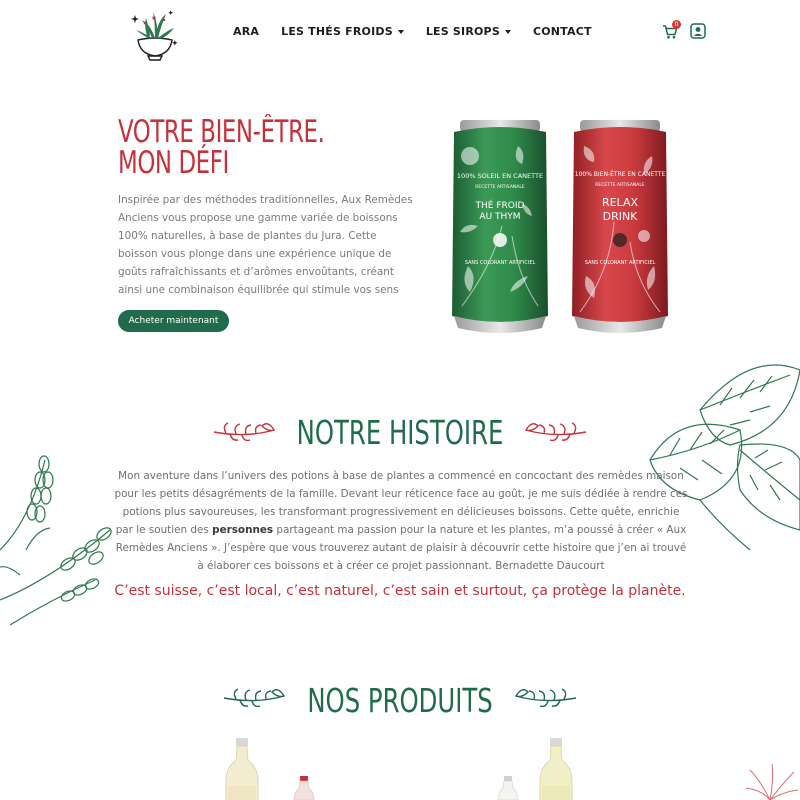 This screenshot has height=800, width=800. Describe the element at coordinates (499, 217) in the screenshot. I see `green-can-name-line2: AU THYM` at that location.